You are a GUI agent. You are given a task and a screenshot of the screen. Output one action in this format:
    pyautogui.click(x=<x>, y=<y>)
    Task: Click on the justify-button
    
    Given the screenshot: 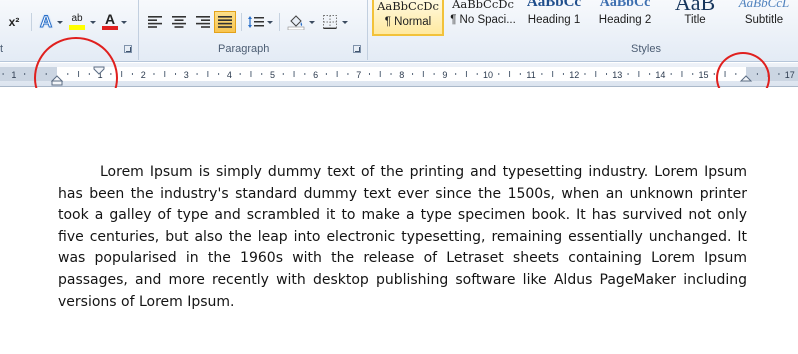 What is the action you would take?
    pyautogui.click(x=225, y=22)
    